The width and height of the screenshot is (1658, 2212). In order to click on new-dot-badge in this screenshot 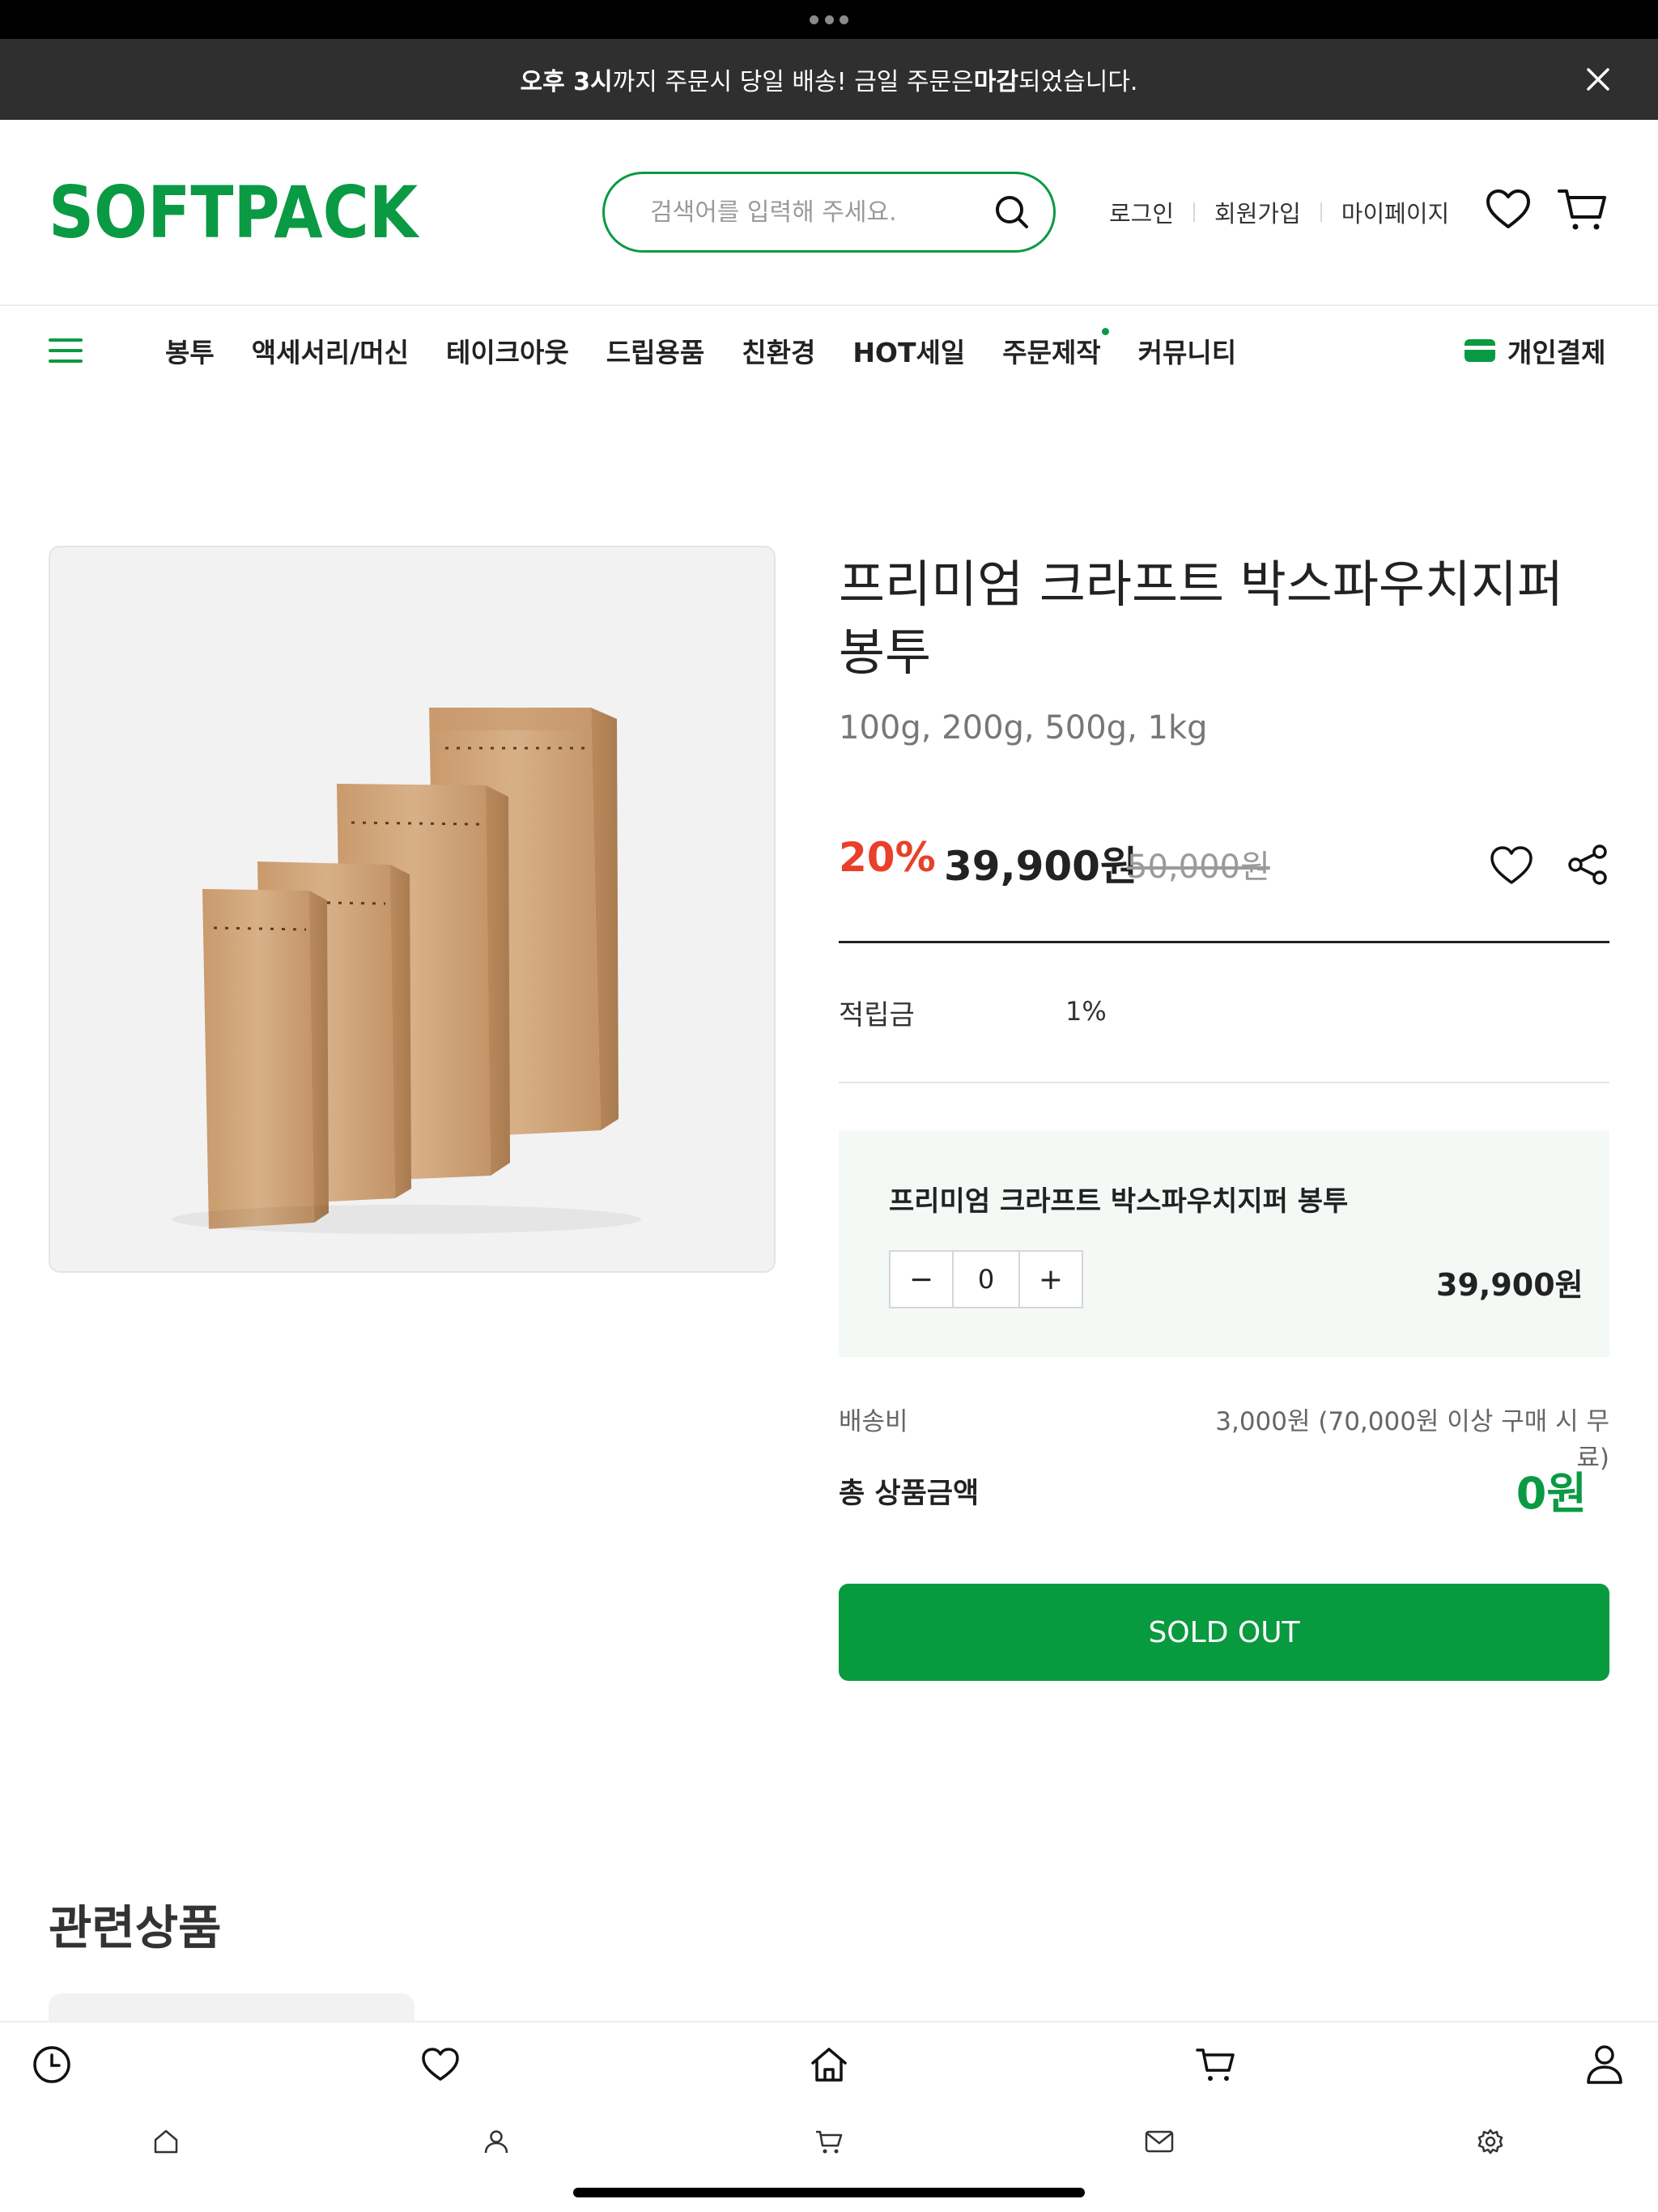, I will do `click(1105, 332)`.